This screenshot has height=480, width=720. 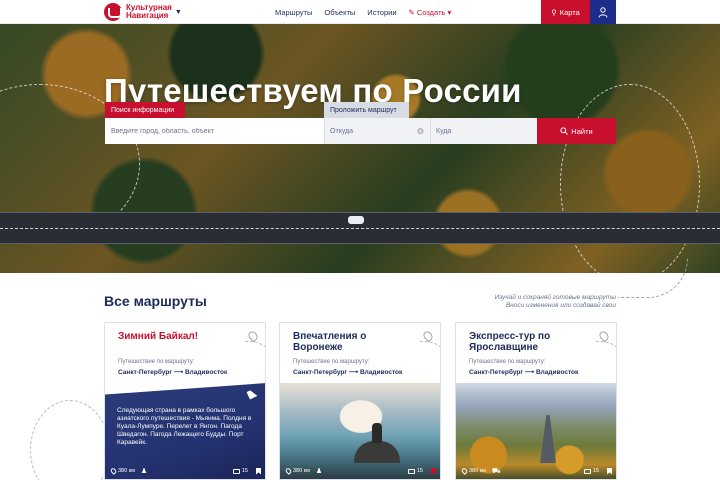 What do you see at coordinates (293, 12) in the screenshot?
I see `nav-item-routes: Маршруты` at bounding box center [293, 12].